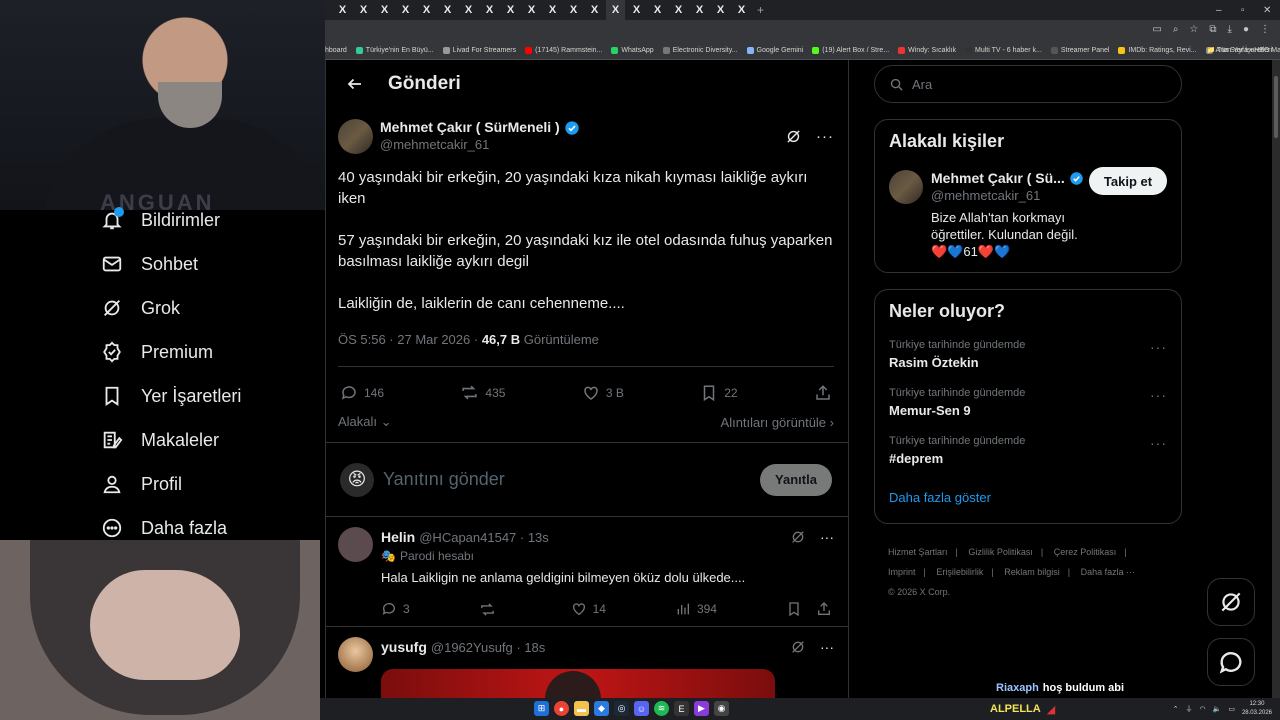 The height and width of the screenshot is (720, 1280). I want to click on nav-notifications: Bildirimler, so click(207, 220).